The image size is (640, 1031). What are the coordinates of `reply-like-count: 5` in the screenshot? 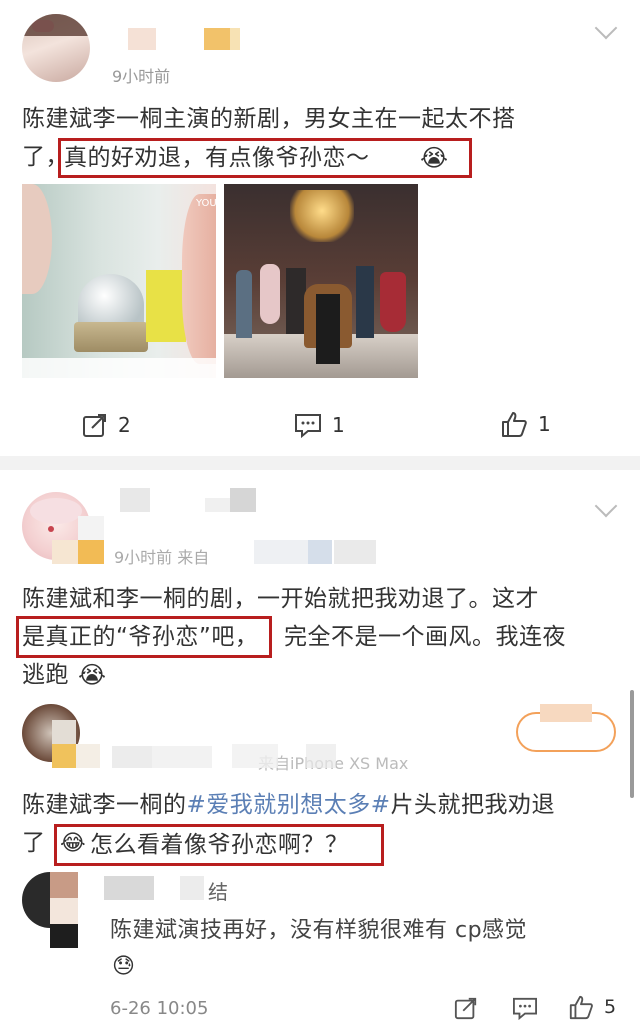 It's located at (610, 1007).